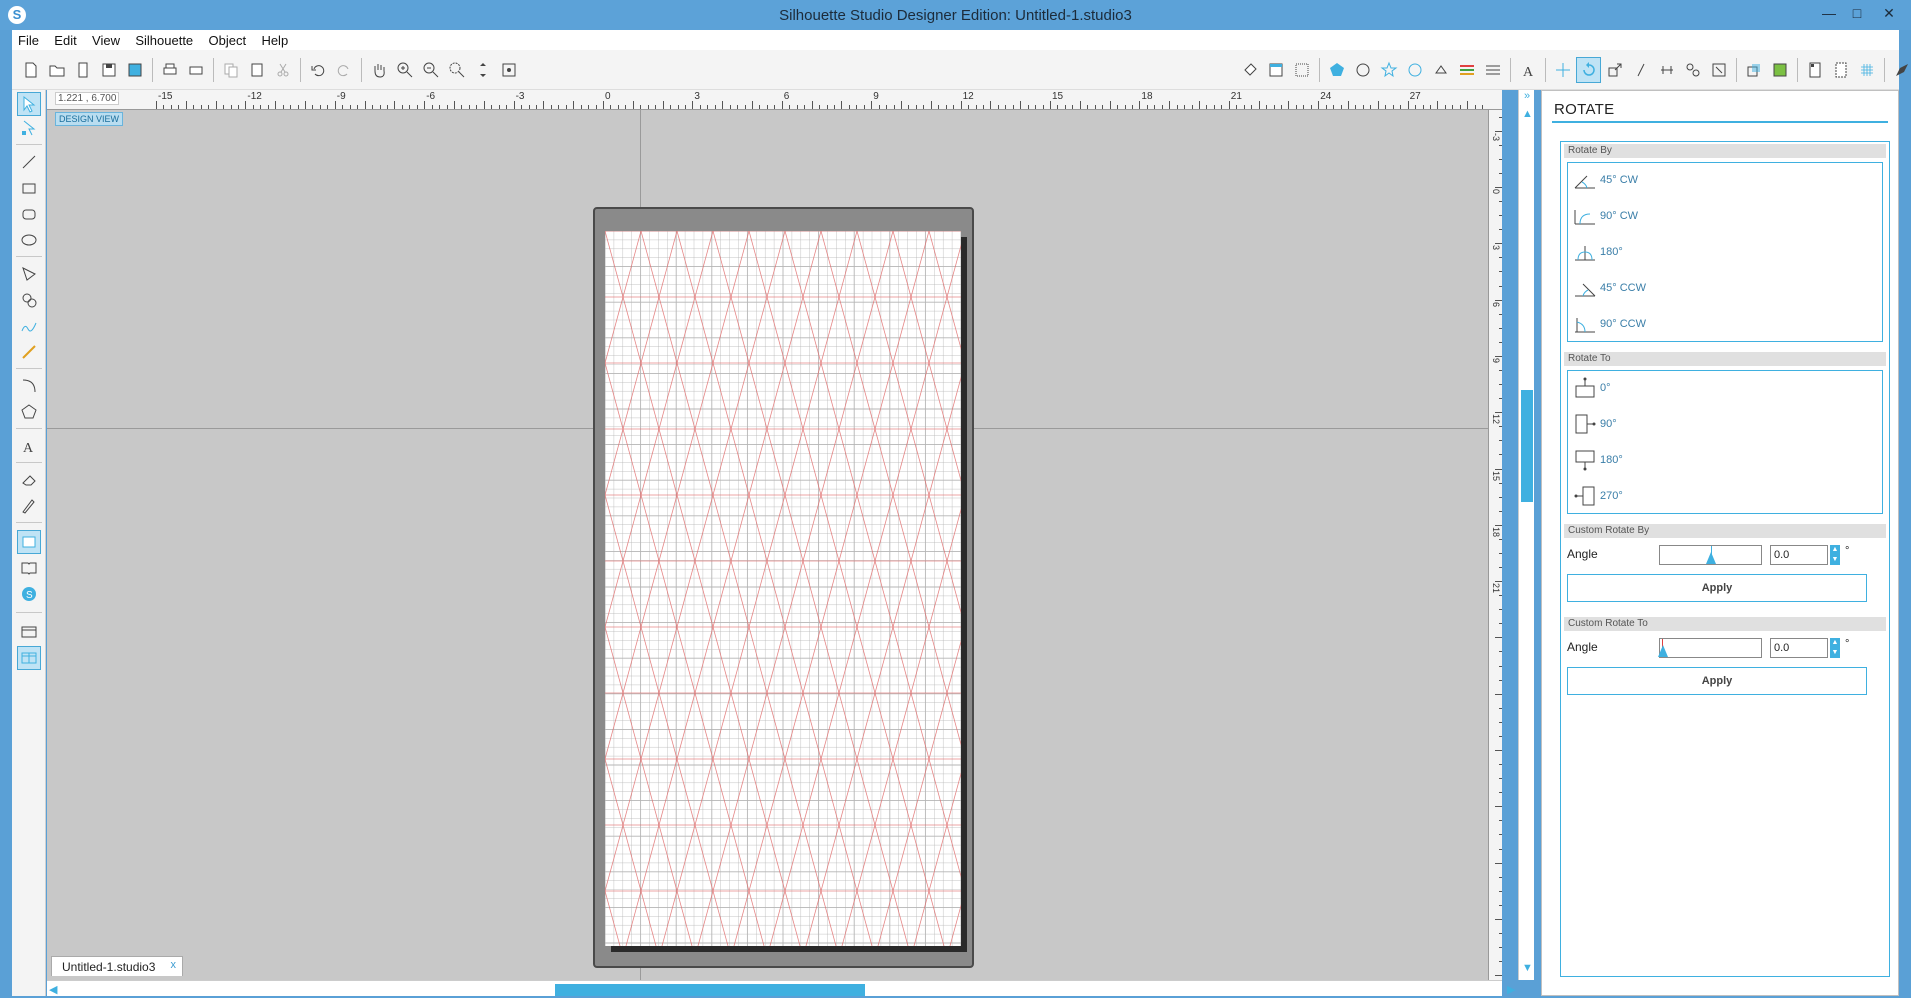  What do you see at coordinates (228, 39) in the screenshot?
I see `menu-object: Object` at bounding box center [228, 39].